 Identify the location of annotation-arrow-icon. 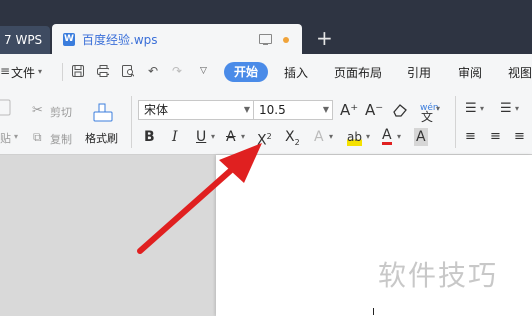
(199, 198).